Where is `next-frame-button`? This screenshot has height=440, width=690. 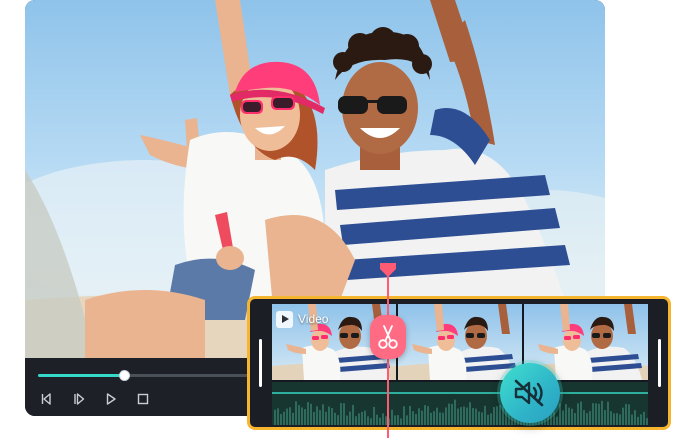
next-frame-button is located at coordinates (79, 399).